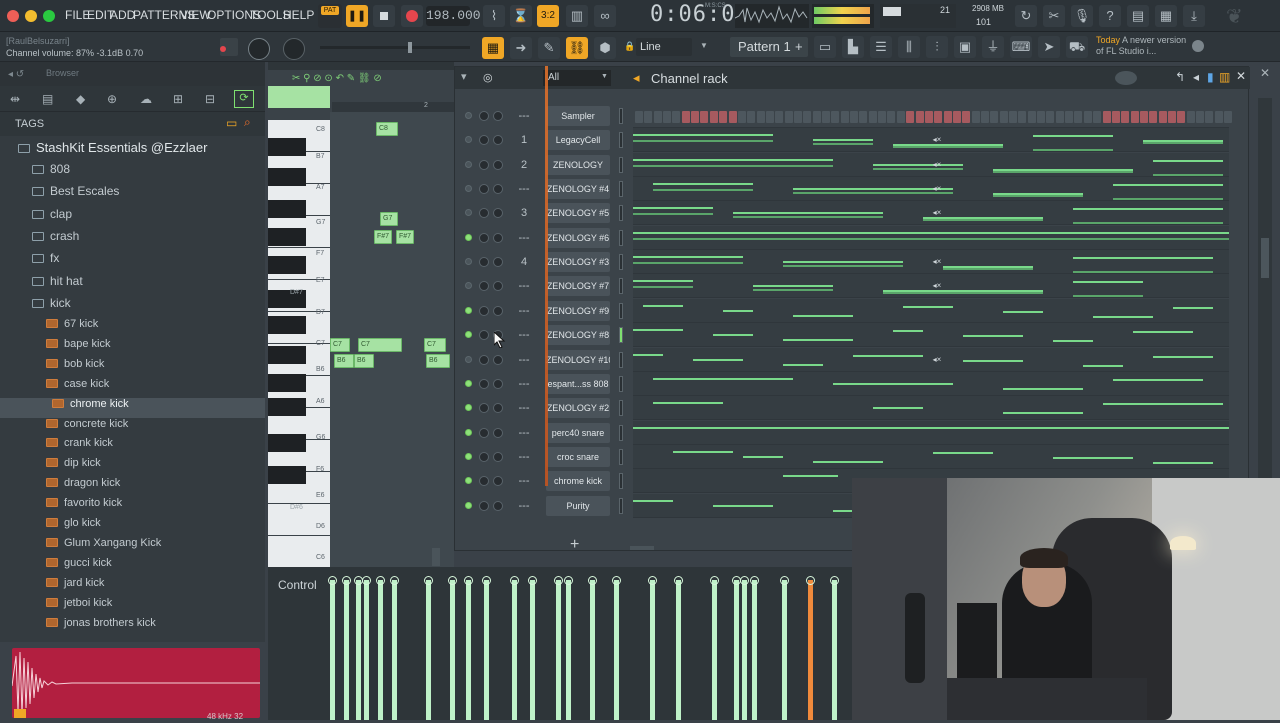 Image resolution: width=1280 pixels, height=723 pixels. What do you see at coordinates (1196, 77) in the screenshot?
I see `rack-left-icon: ◂` at bounding box center [1196, 77].